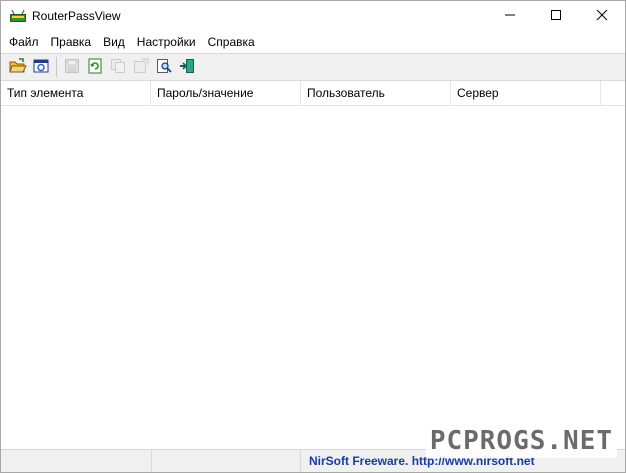  I want to click on exit-icon, so click(187, 67).